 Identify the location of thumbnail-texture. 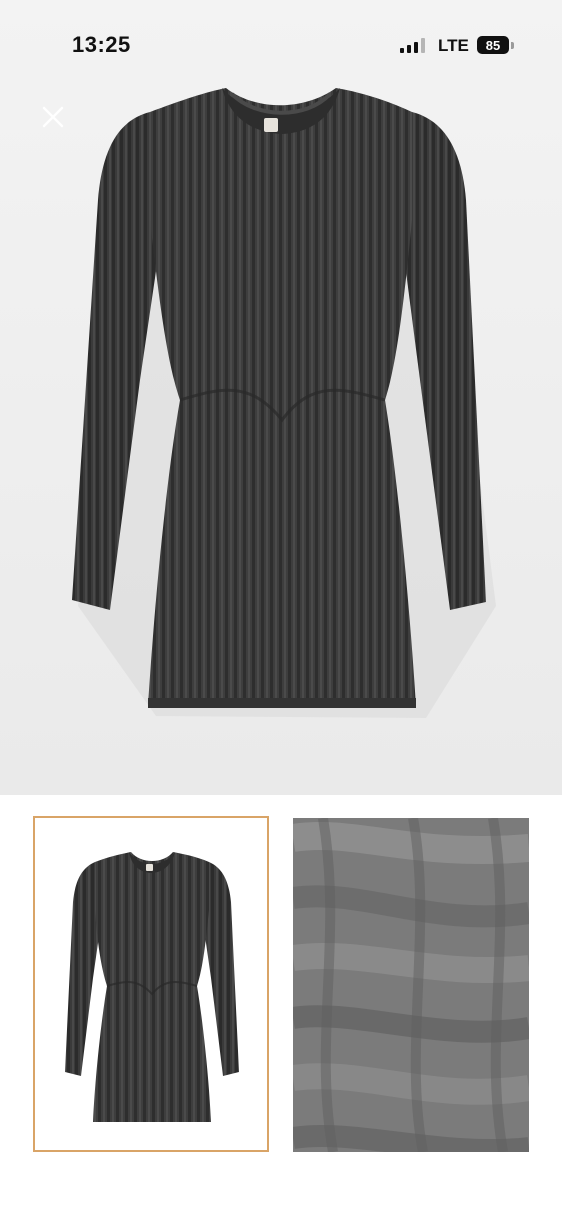
(411, 985).